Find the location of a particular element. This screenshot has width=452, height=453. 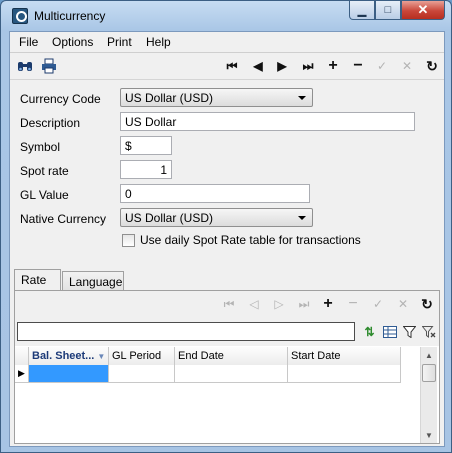

menu-print: Print is located at coordinates (119, 42).